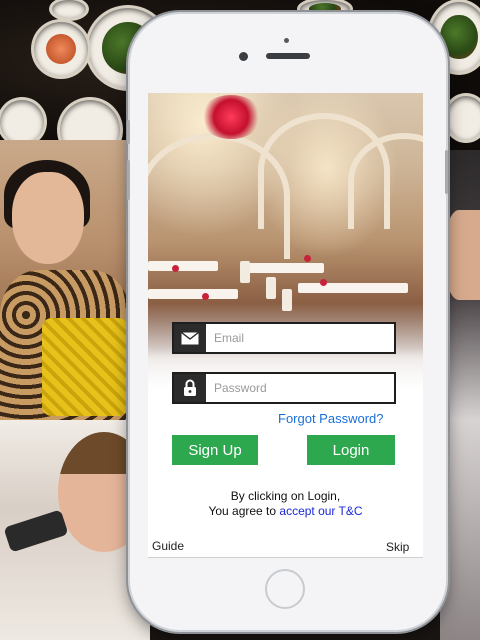 The height and width of the screenshot is (640, 480). What do you see at coordinates (288, 56) in the screenshot?
I see `earpiece-speaker` at bounding box center [288, 56].